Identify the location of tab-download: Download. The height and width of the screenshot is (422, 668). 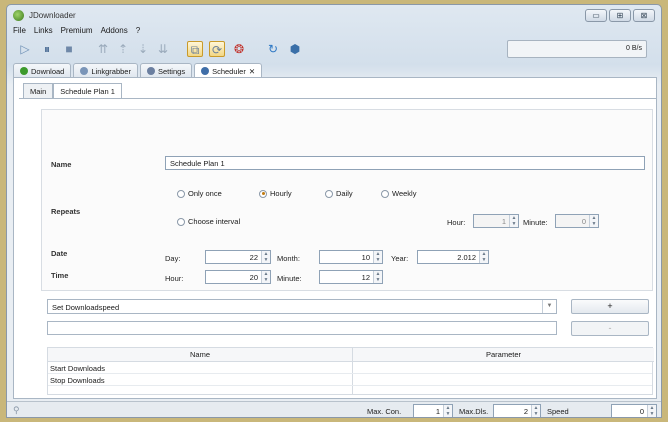
(42, 70).